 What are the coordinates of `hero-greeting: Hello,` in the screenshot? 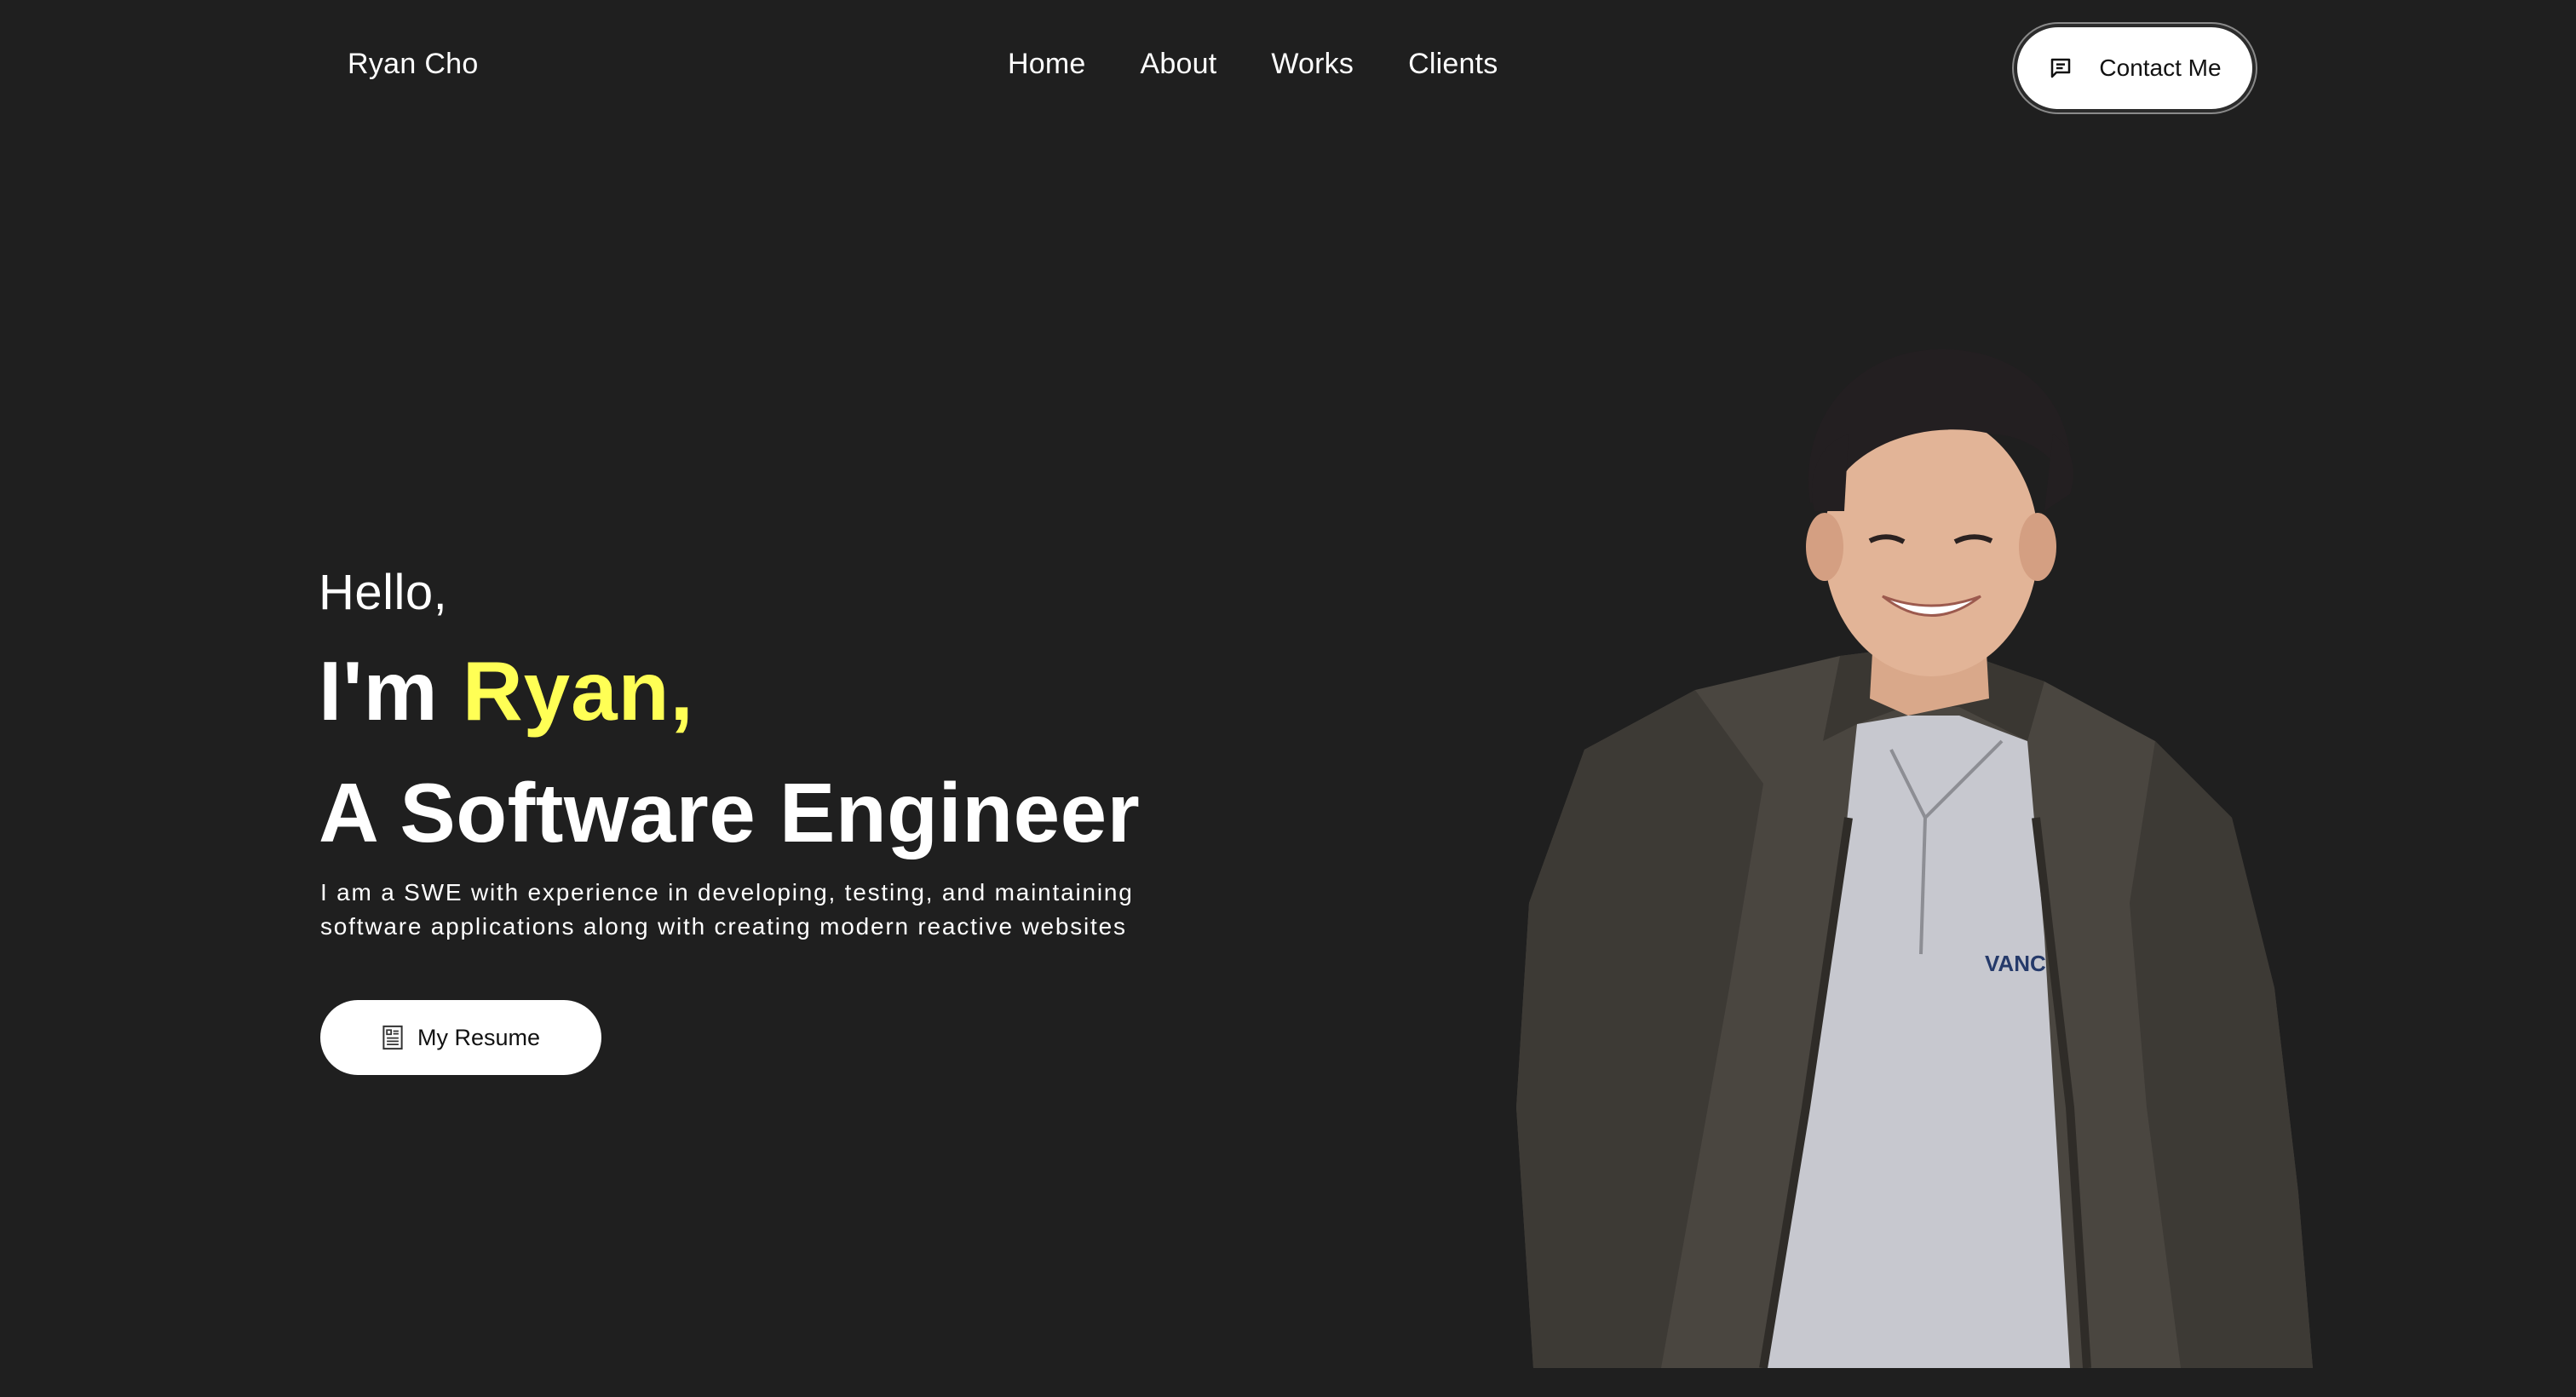 It's located at (383, 592).